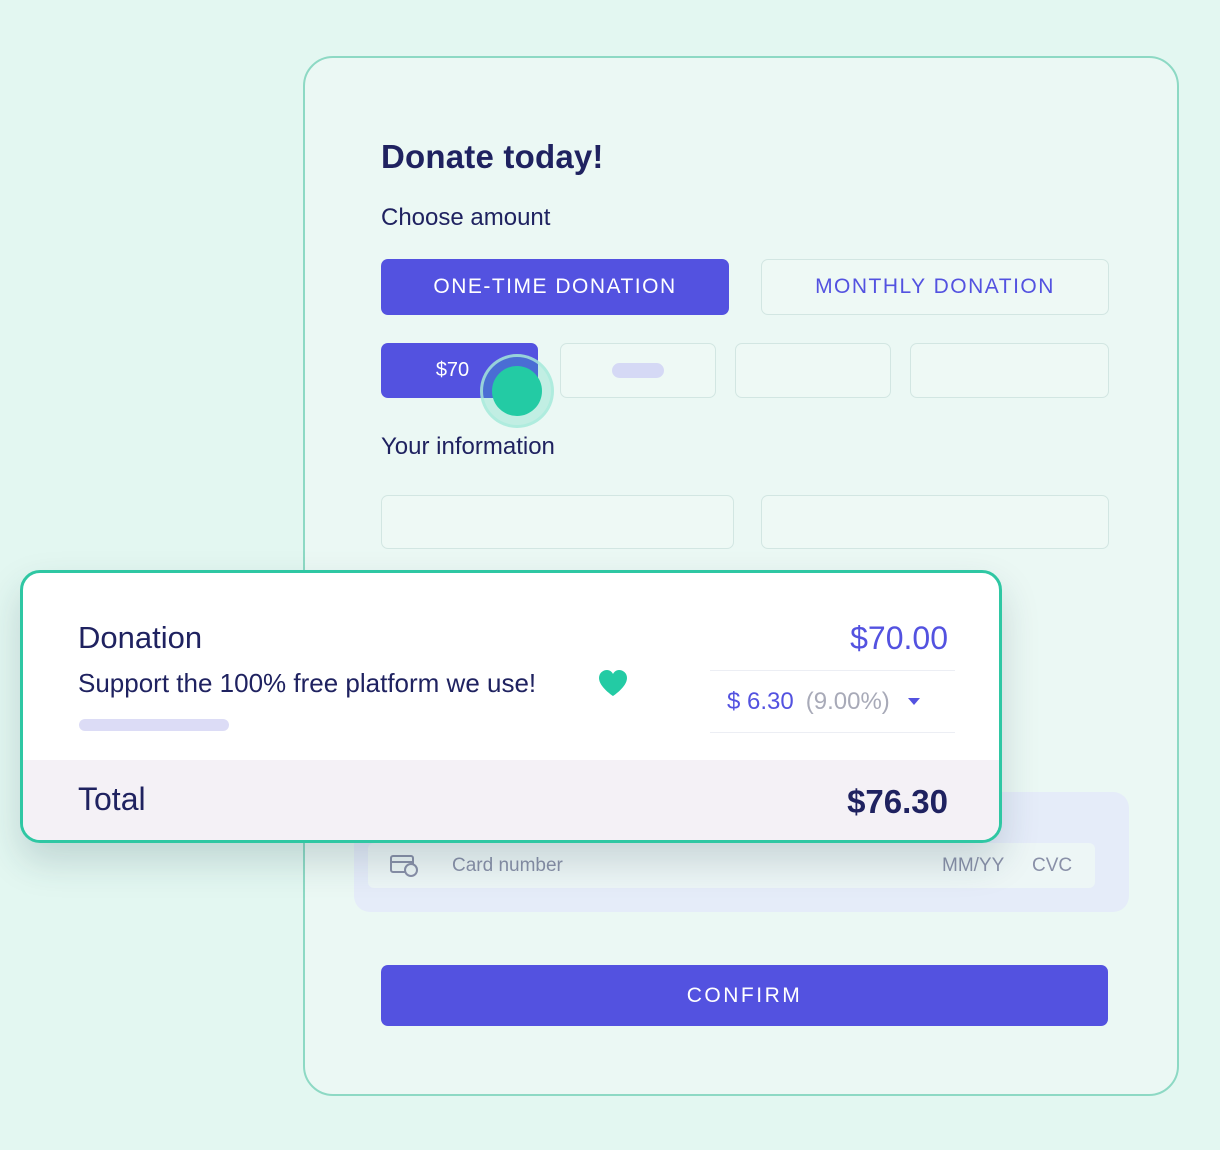  What do you see at coordinates (557, 522) in the screenshot?
I see `first-name-field` at bounding box center [557, 522].